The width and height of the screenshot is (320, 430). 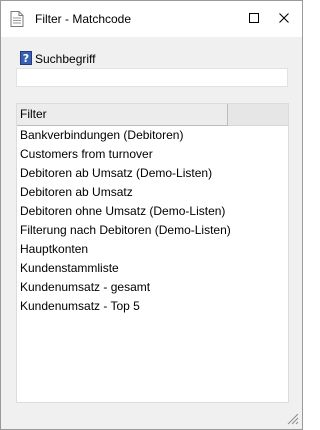 I want to click on list-item: Debitoren ab Umsatz, so click(x=122, y=192).